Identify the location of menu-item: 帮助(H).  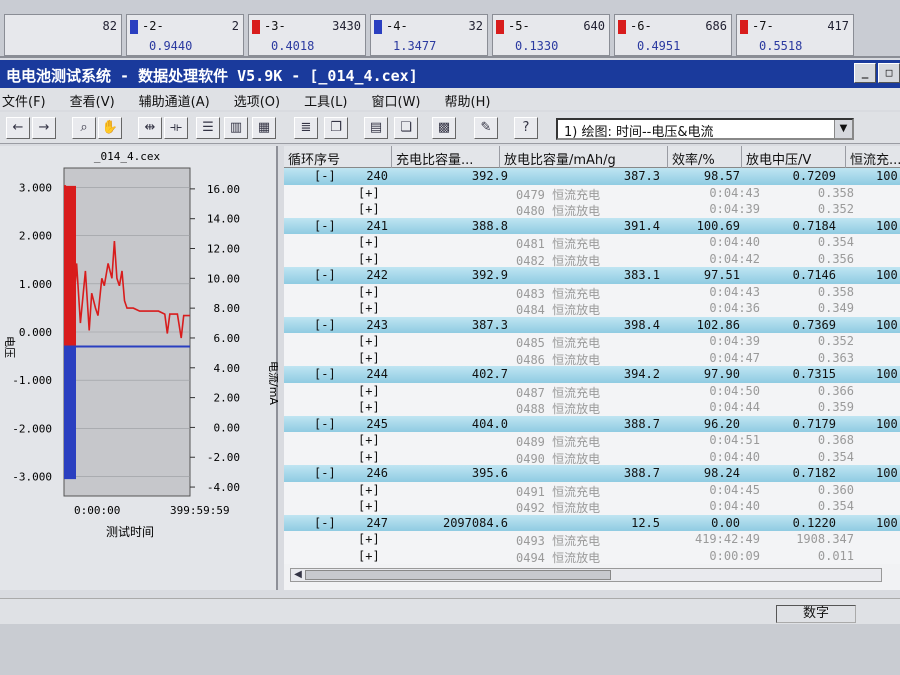
(468, 100).